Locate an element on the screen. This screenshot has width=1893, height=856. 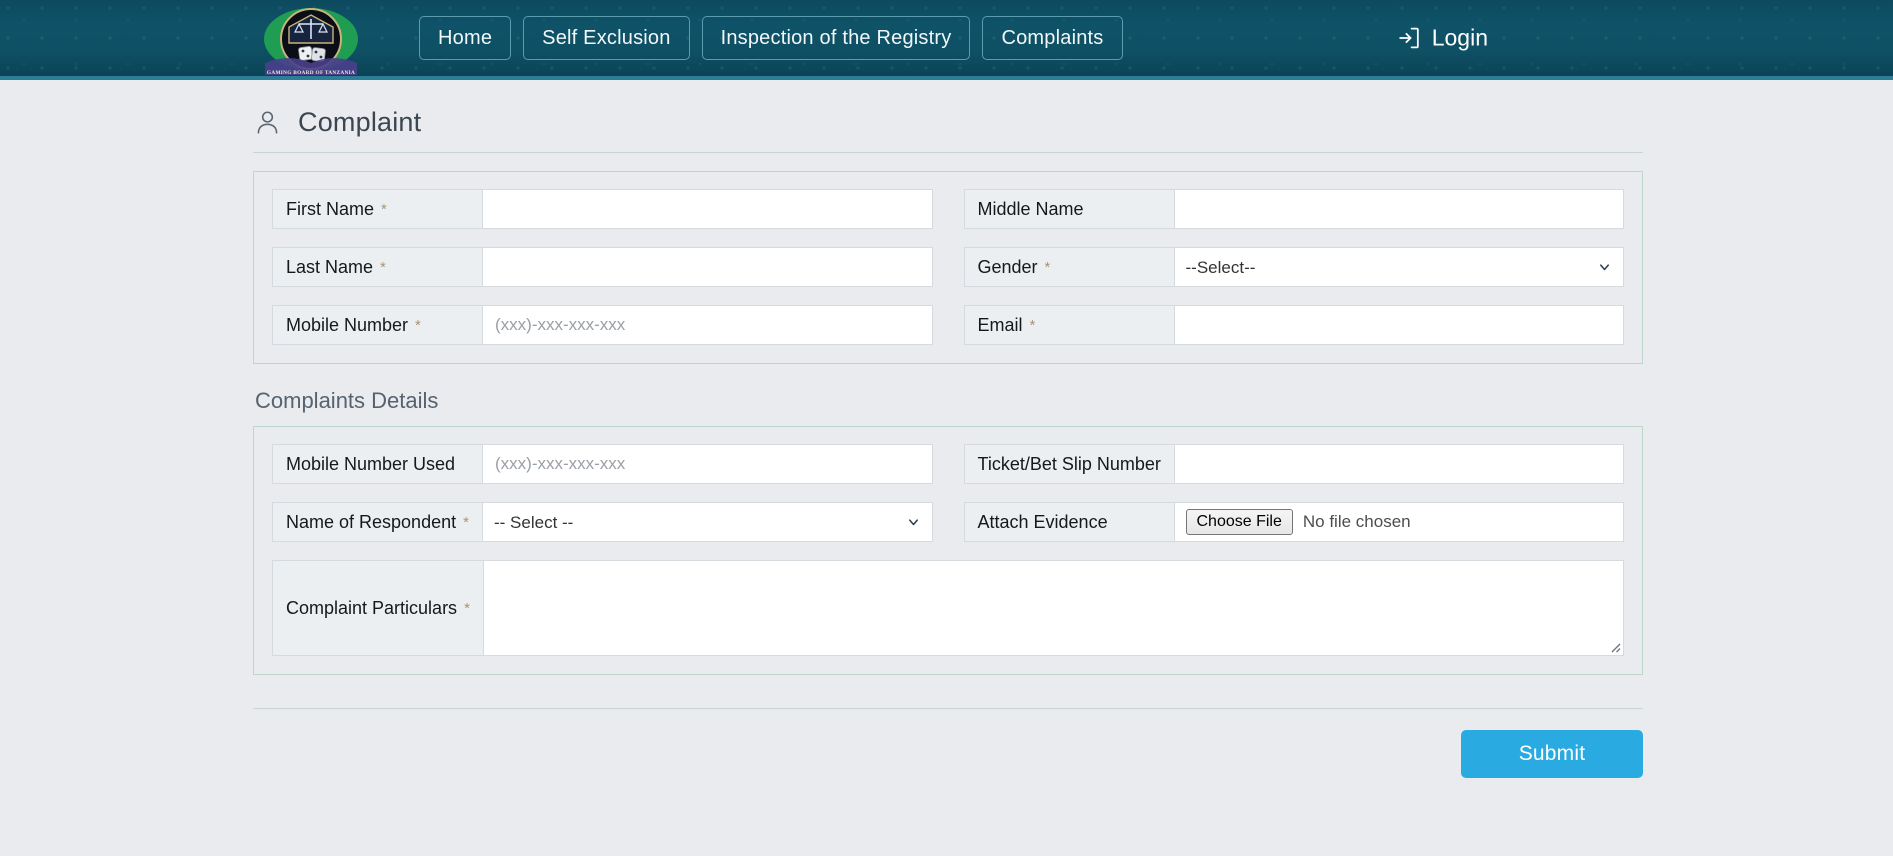
field-last-name: Last Name * is located at coordinates (602, 267).